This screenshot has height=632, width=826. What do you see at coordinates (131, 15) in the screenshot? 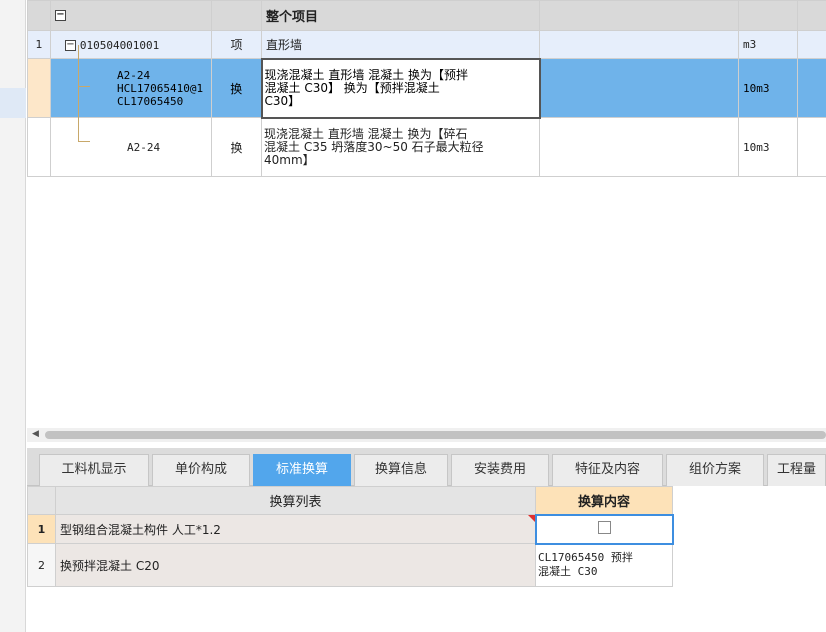
I see `header-tree-cell: −` at bounding box center [131, 15].